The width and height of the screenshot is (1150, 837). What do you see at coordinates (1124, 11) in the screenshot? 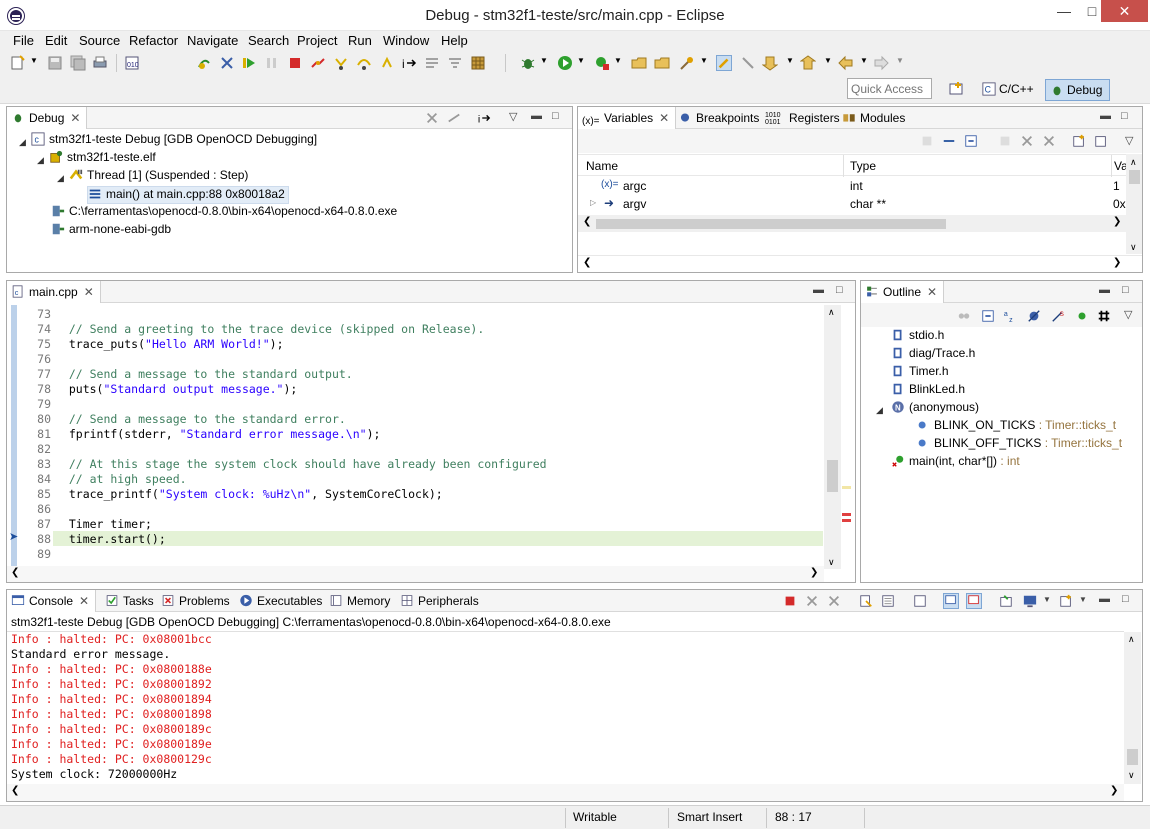
I see `close-window-button: ✕` at bounding box center [1124, 11].